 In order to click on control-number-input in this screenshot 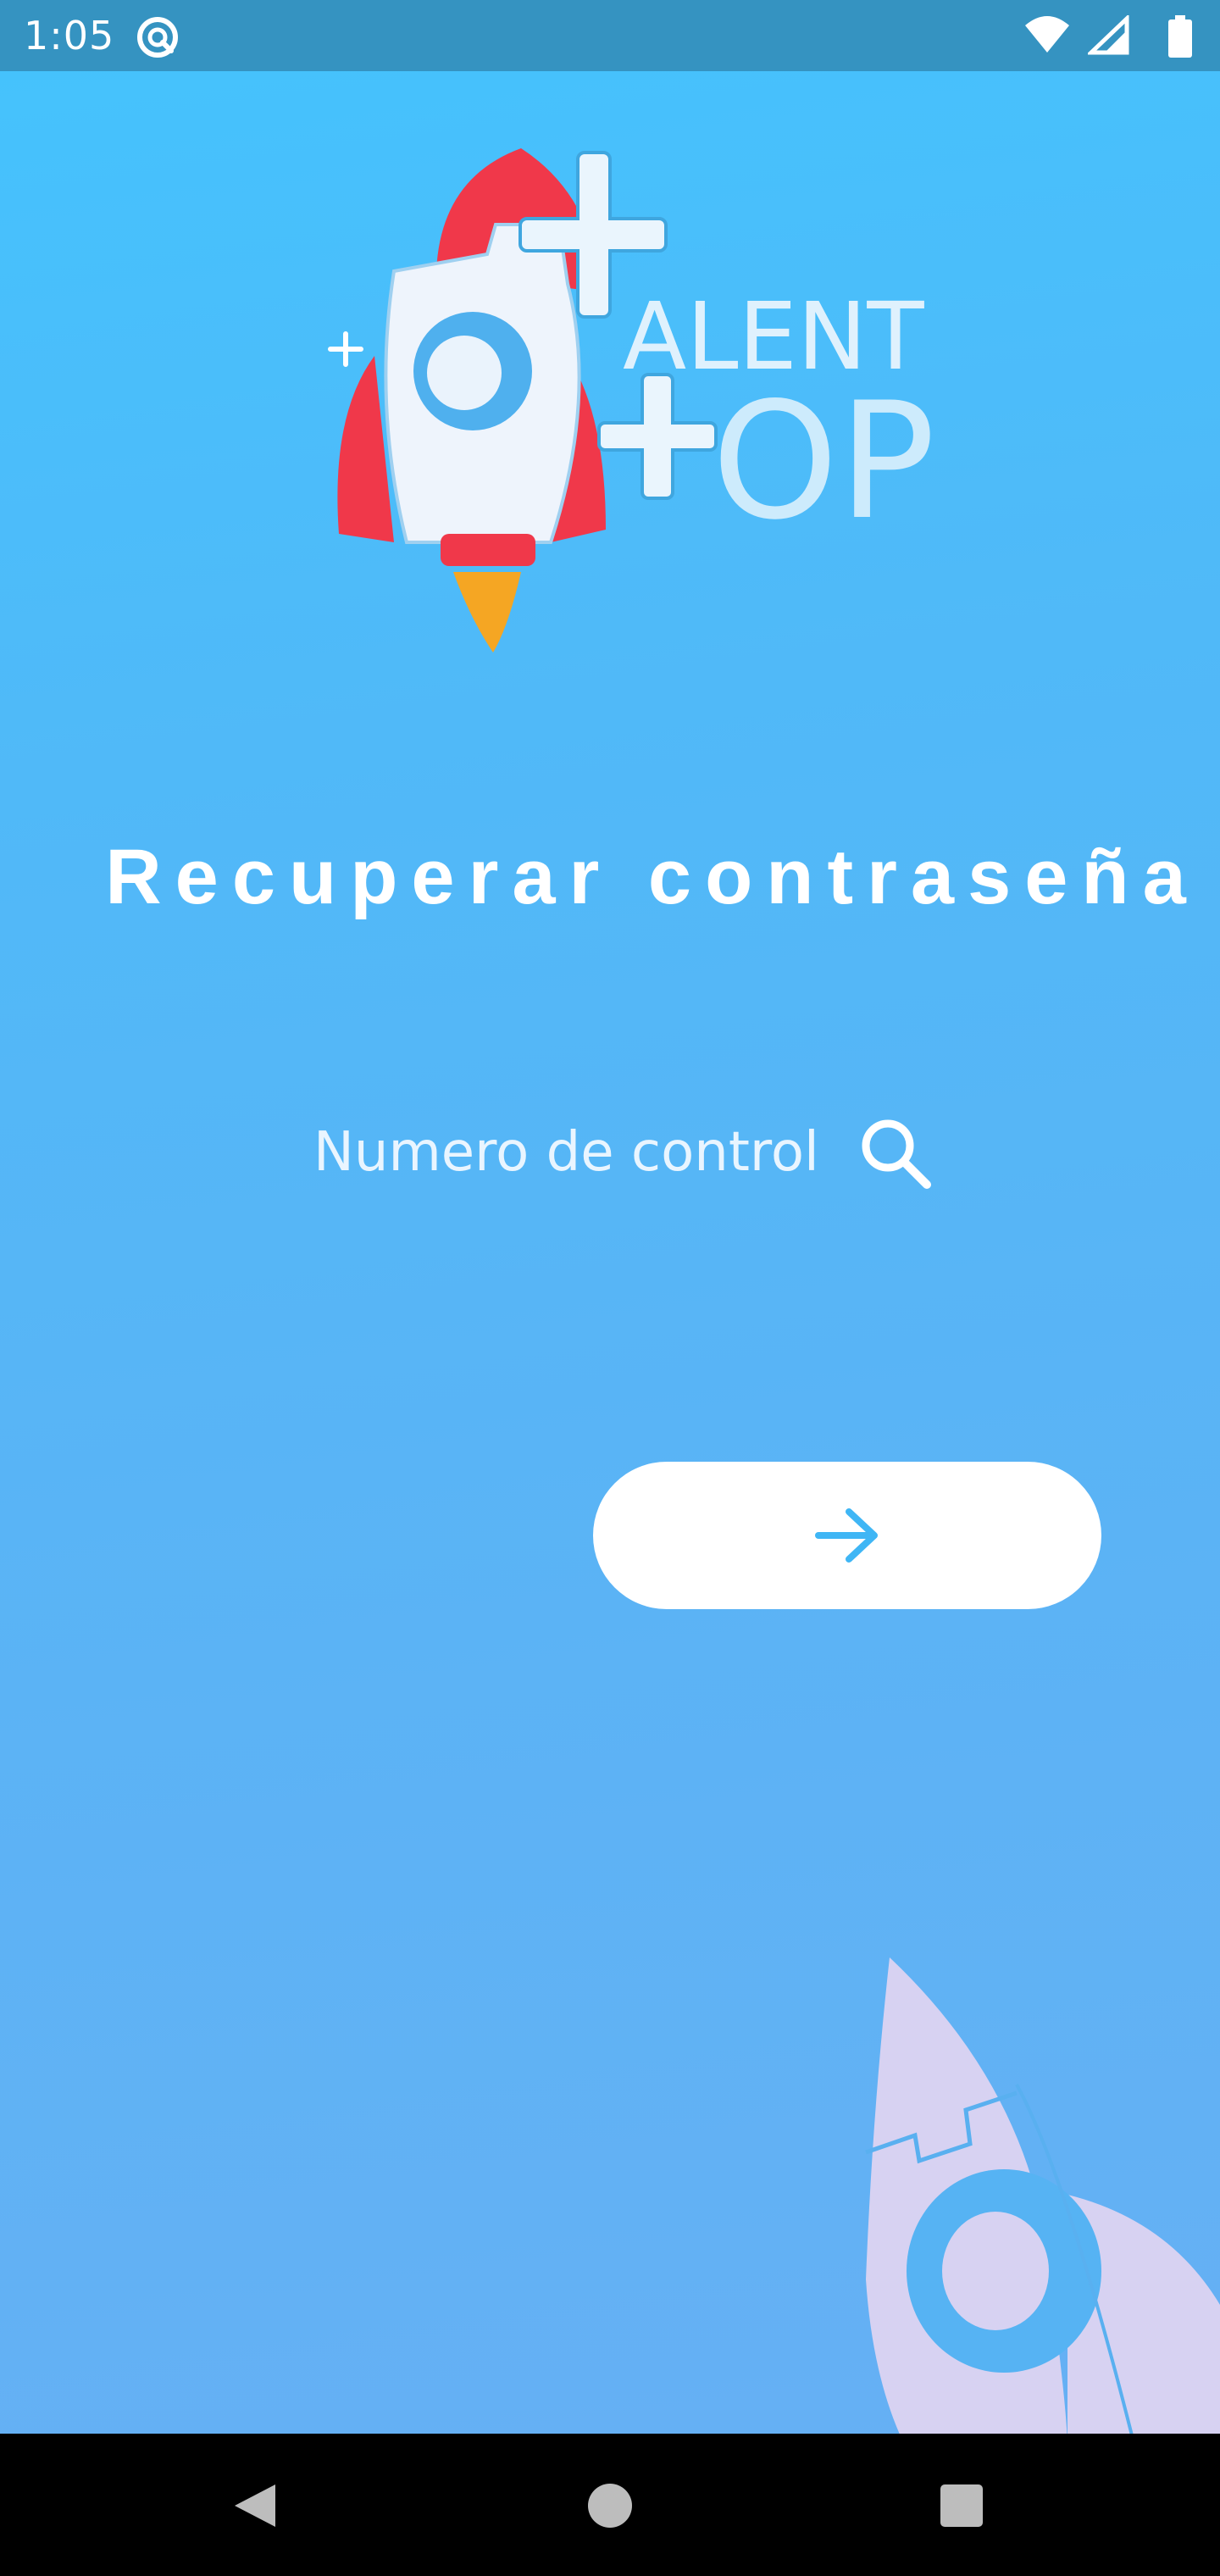, I will do `click(567, 1152)`.